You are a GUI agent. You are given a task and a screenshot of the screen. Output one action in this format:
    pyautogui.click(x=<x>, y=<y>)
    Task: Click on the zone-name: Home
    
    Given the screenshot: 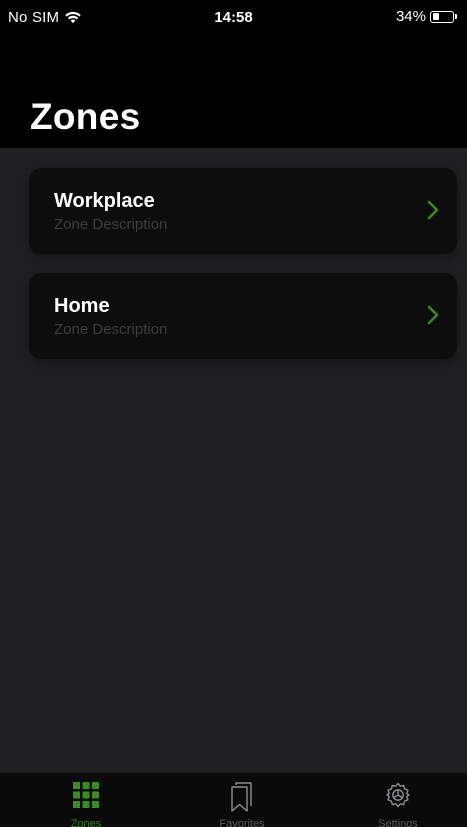 What is the action you would take?
    pyautogui.click(x=82, y=306)
    